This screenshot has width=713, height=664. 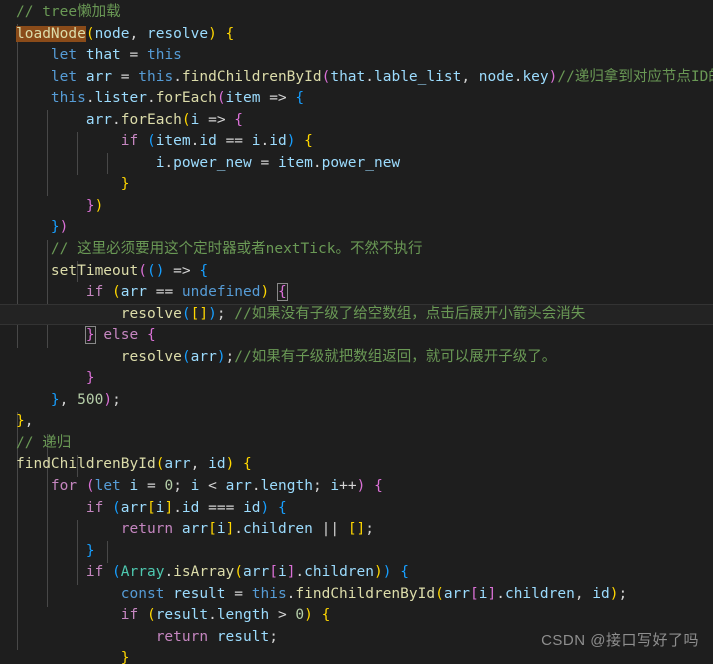 I want to click on code-line: } else {, so click(x=356, y=336).